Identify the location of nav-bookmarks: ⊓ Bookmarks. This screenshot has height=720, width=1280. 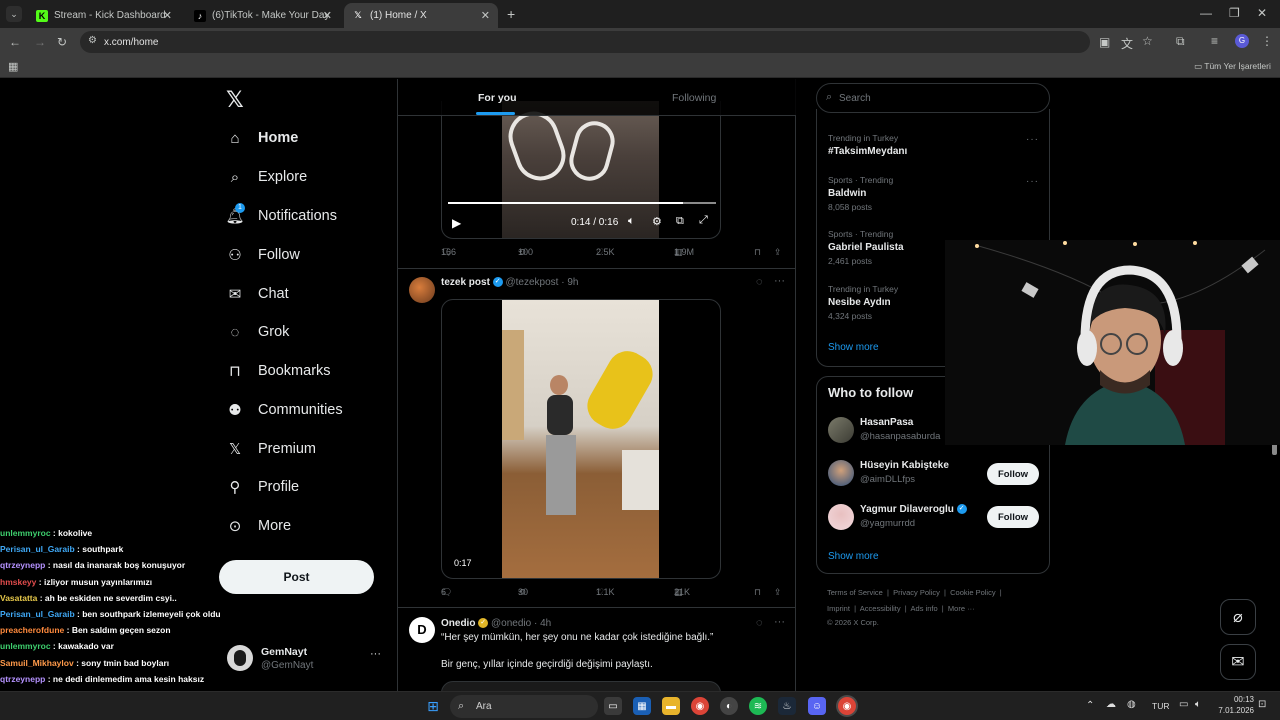
(278, 371).